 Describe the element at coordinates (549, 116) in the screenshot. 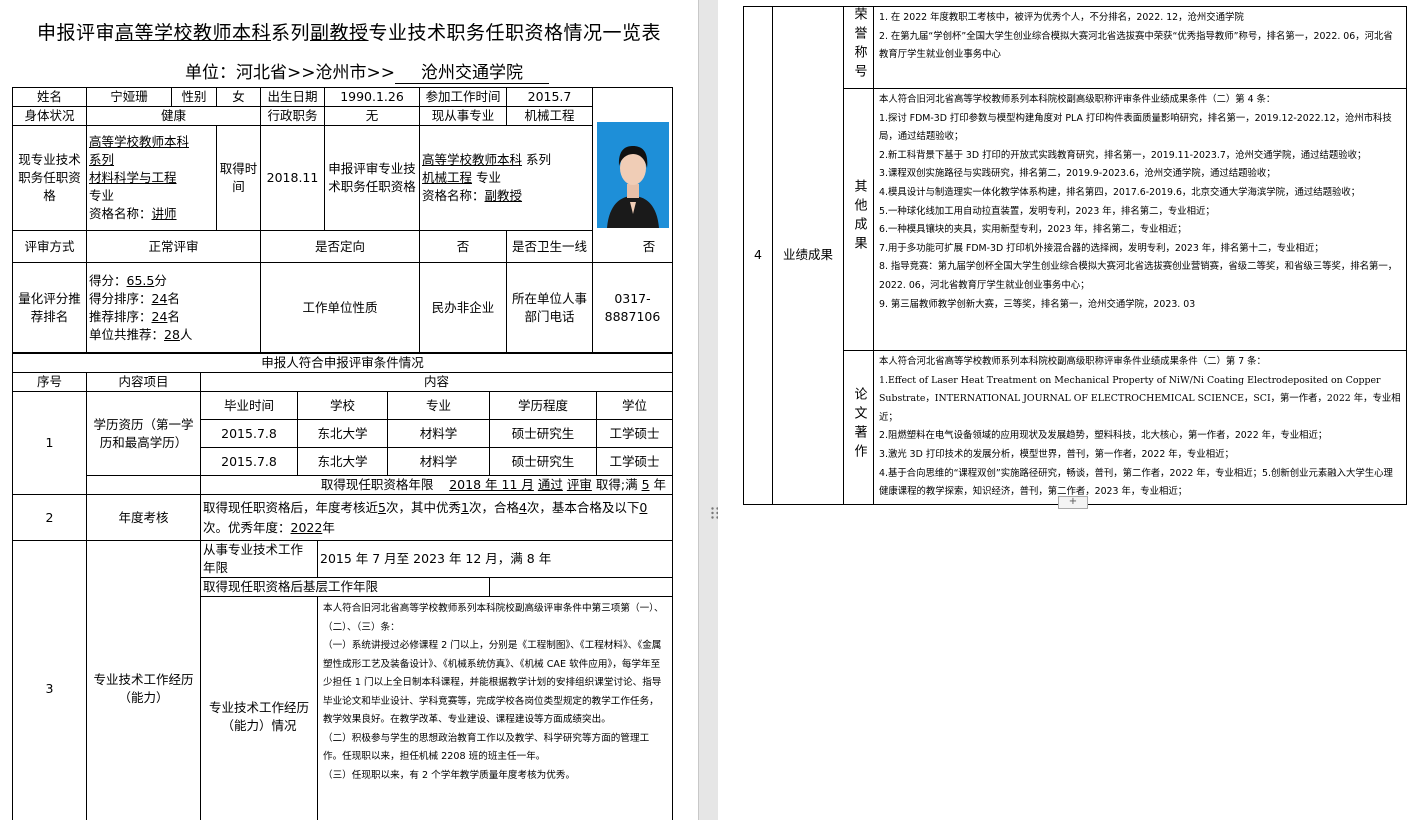

I see `major-value: 机械工程` at that location.